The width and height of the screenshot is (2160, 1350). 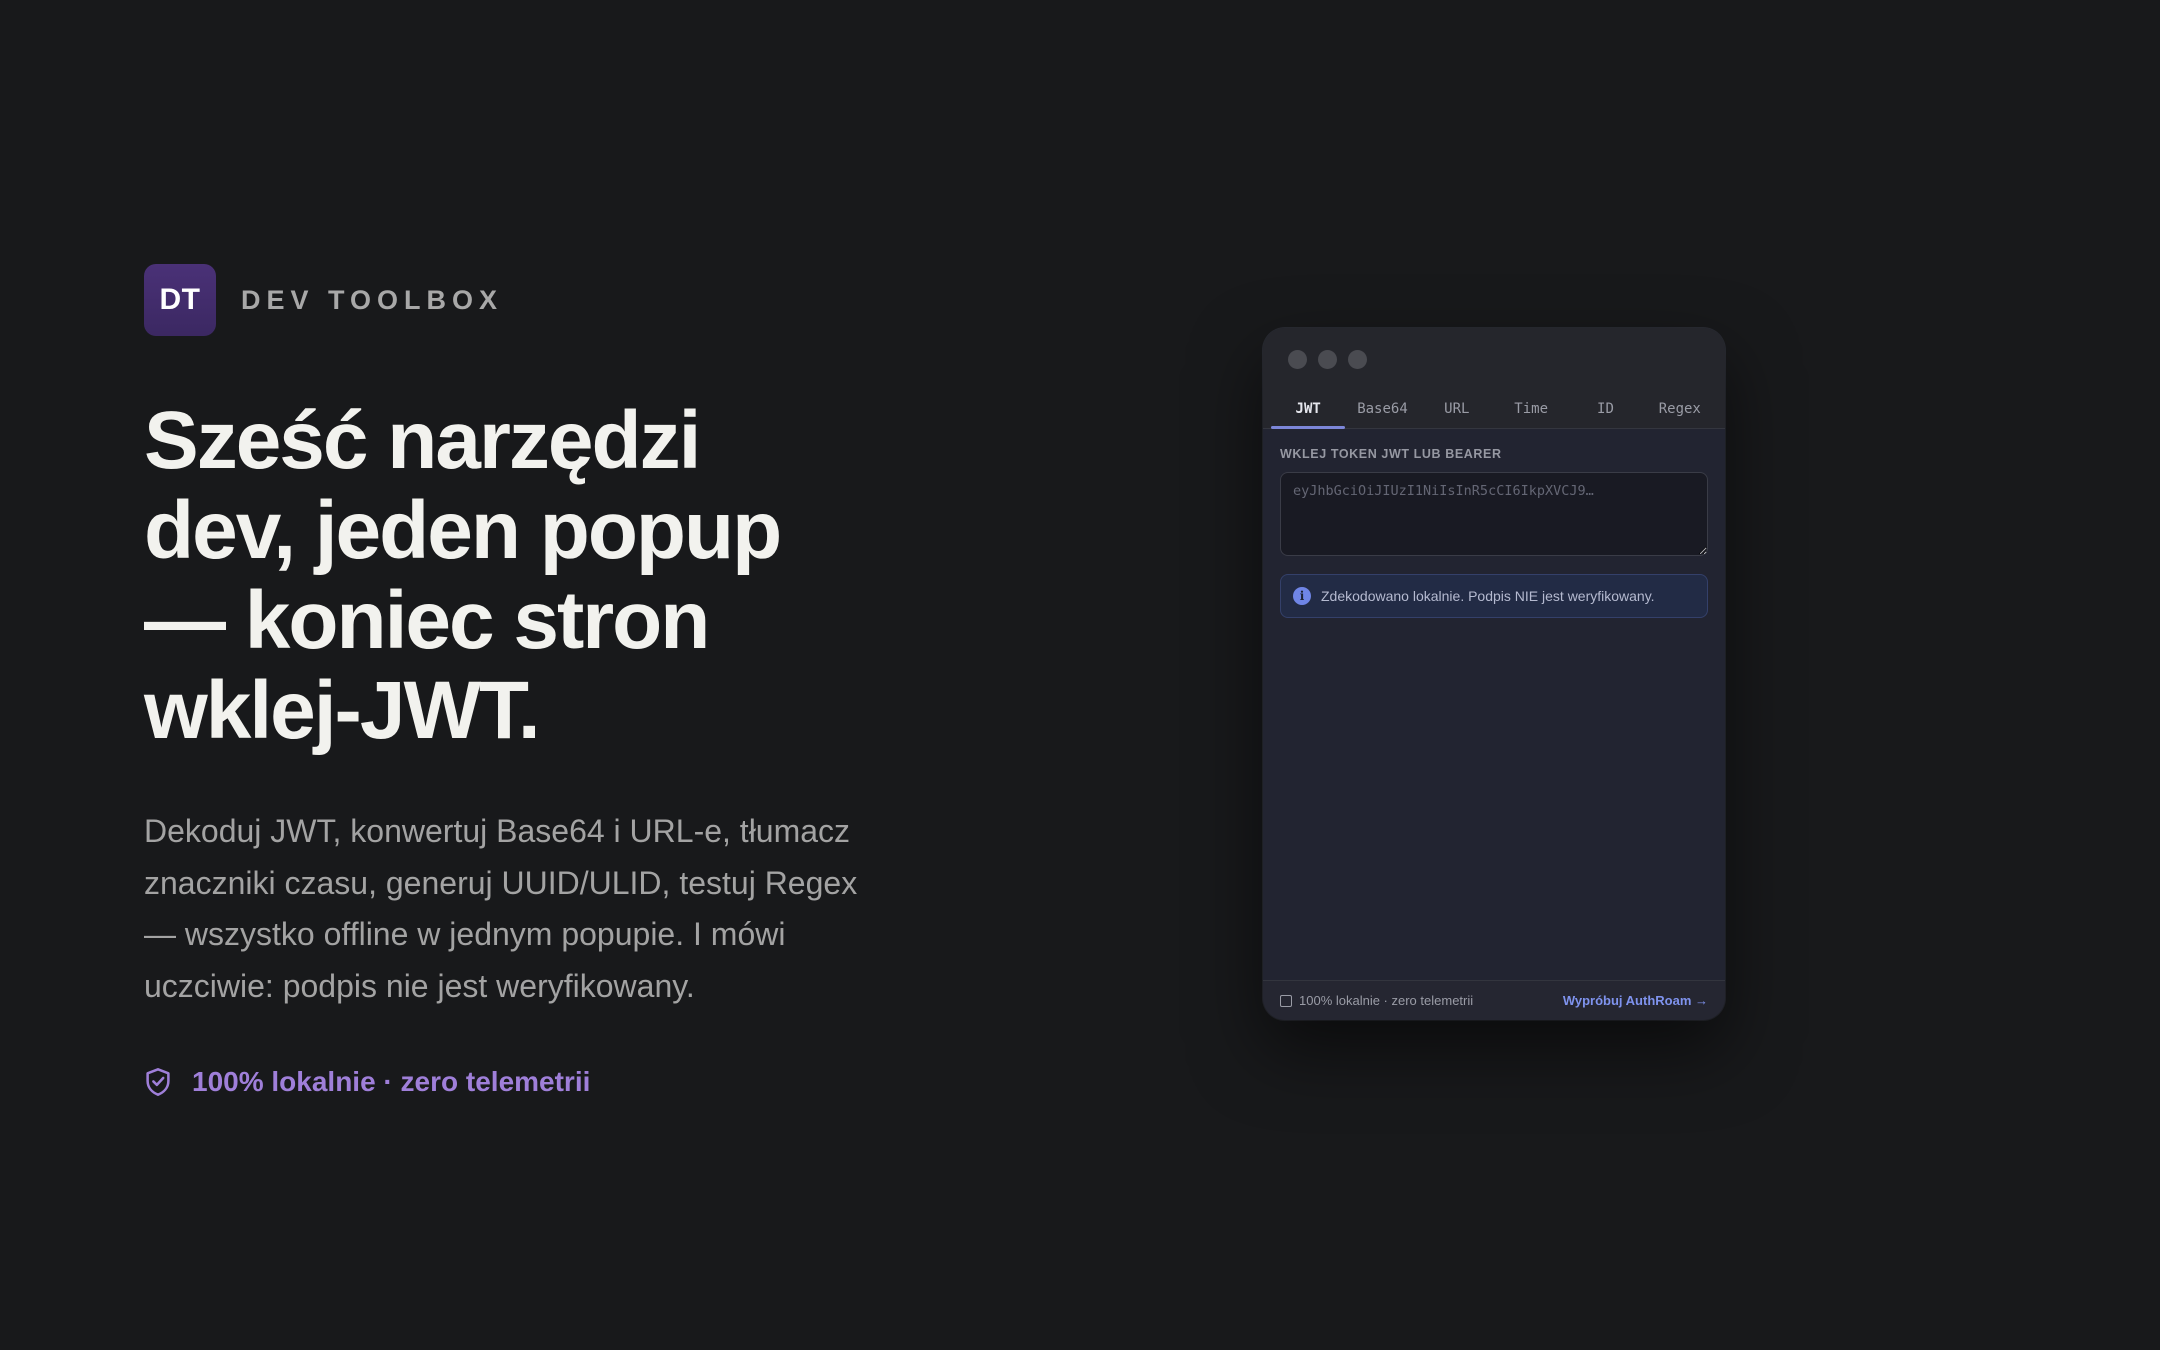 What do you see at coordinates (463, 530) in the screenshot?
I see `headline-line: dev, jeden popup` at bounding box center [463, 530].